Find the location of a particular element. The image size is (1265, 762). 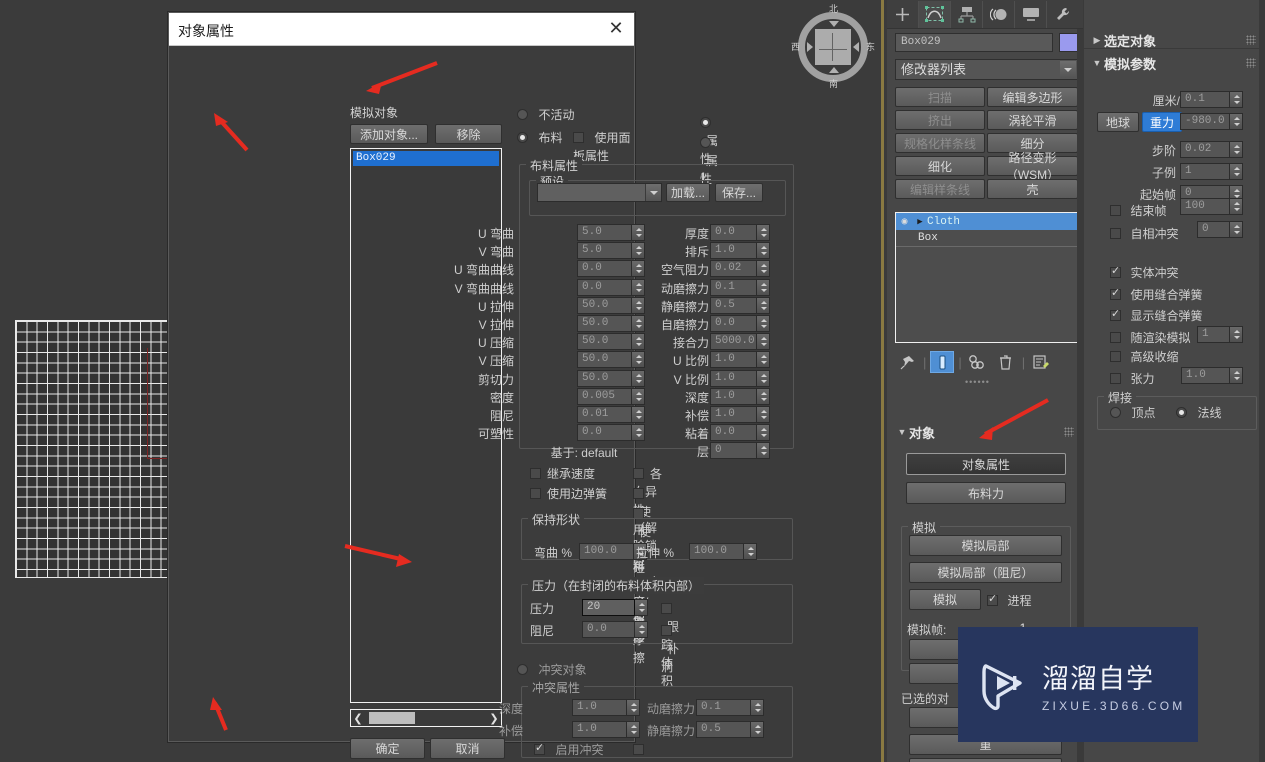

listbox-horizontal-scrollbar: ❮ ❯ is located at coordinates (426, 718).